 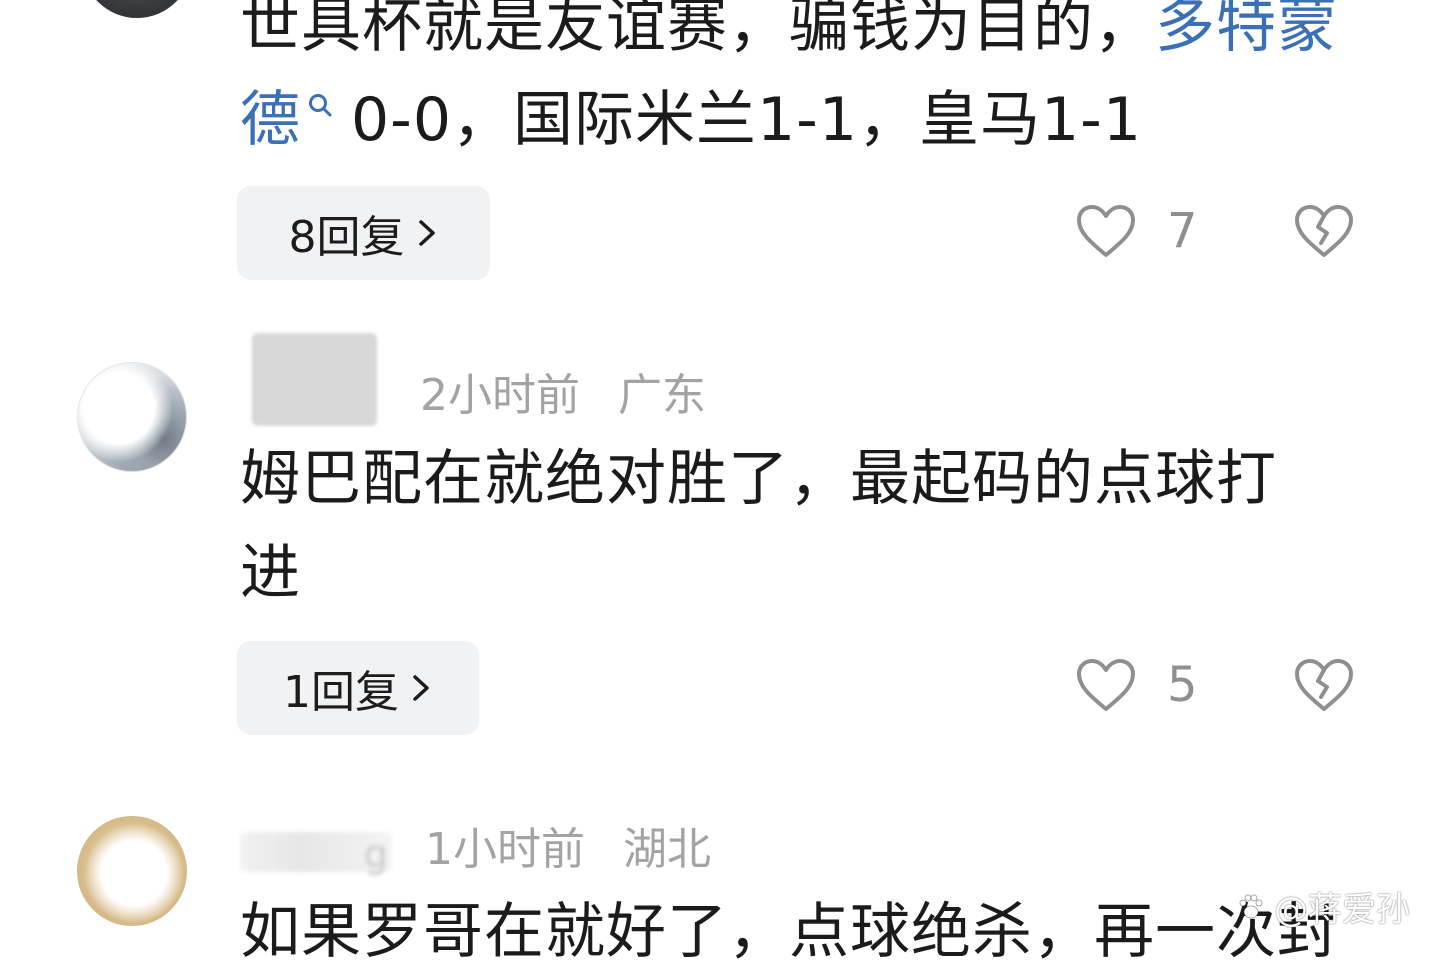 I want to click on reply-count-label: 1回复, so click(x=341, y=692).